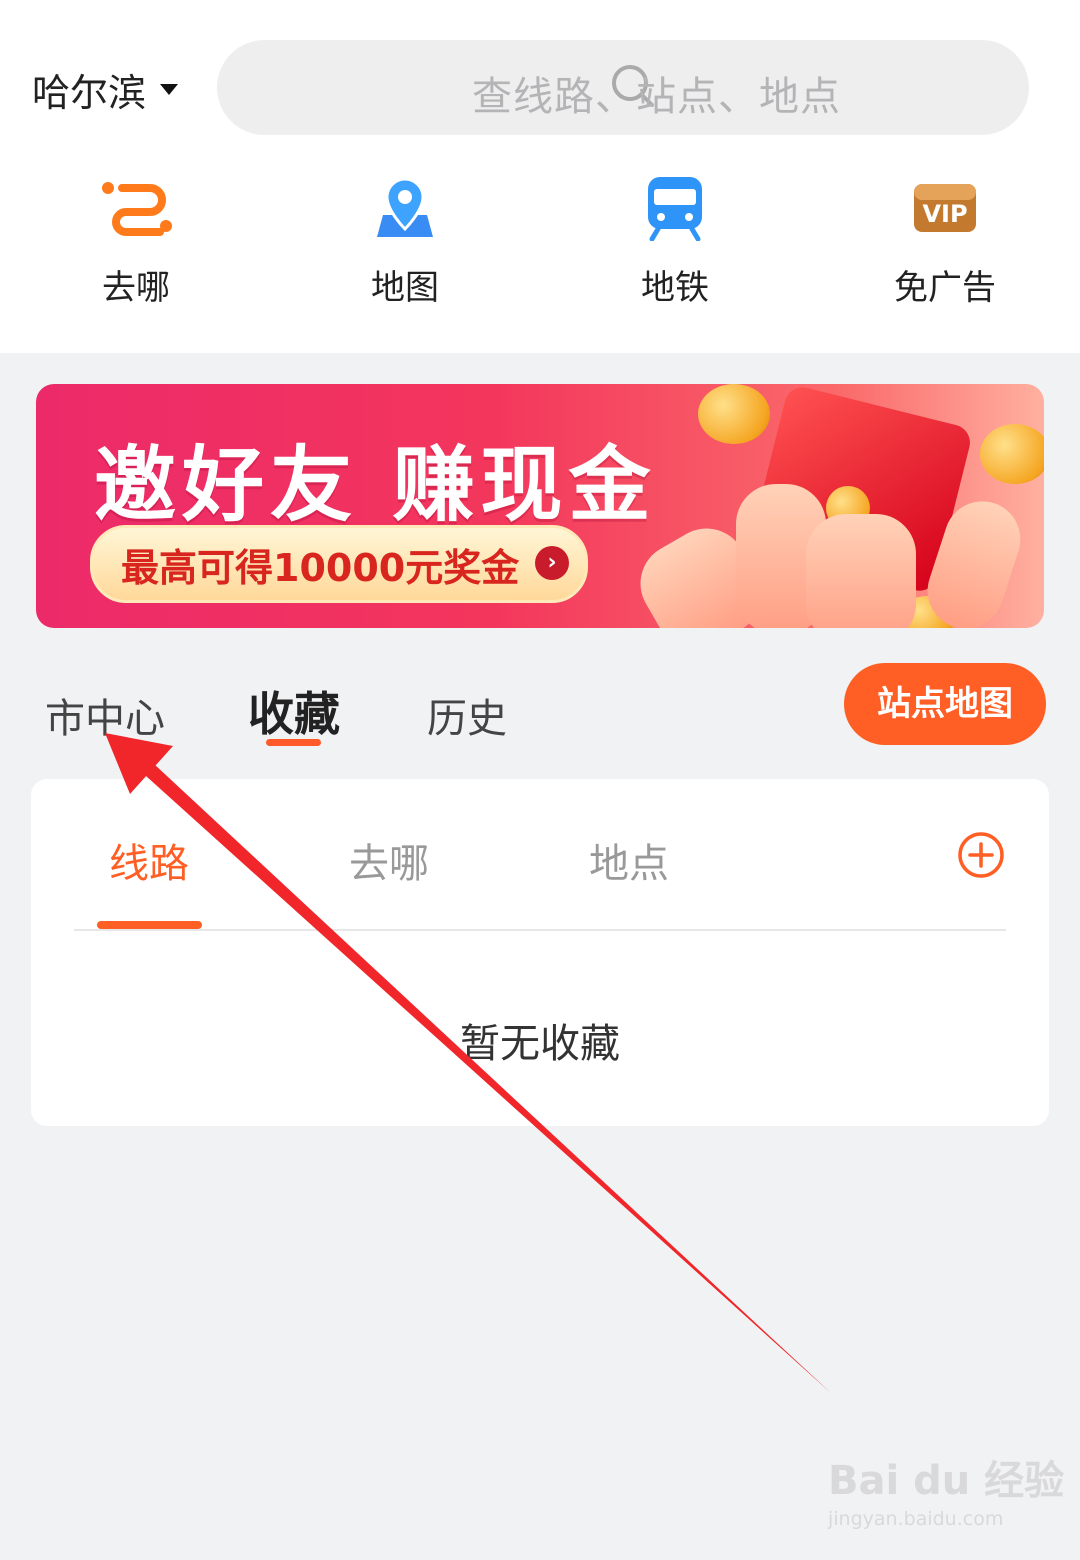  Describe the element at coordinates (405, 239) in the screenshot. I see `quick-action-map: 地图` at that location.